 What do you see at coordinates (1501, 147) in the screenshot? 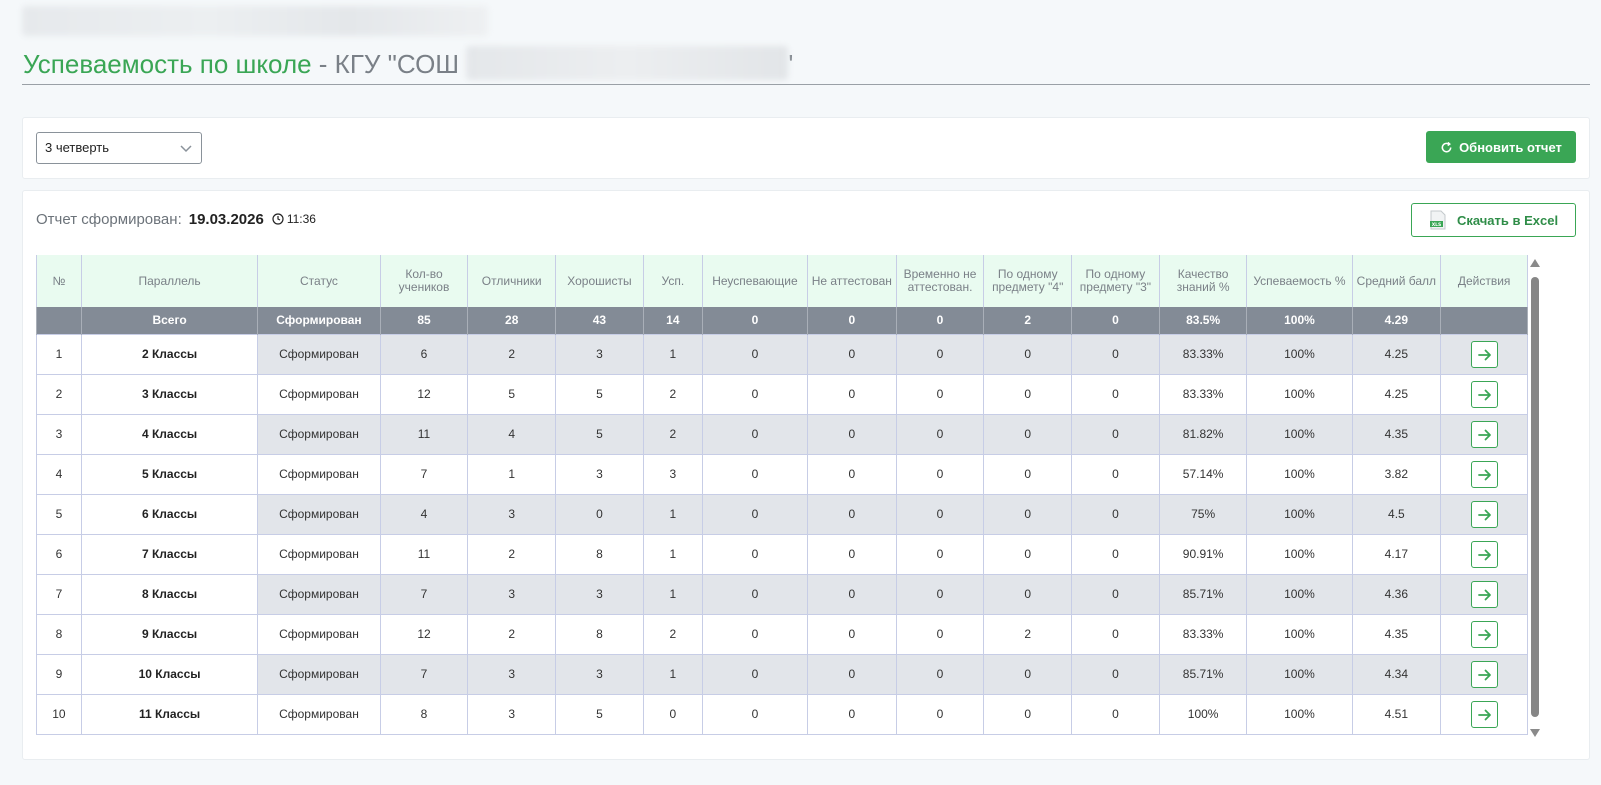
I see `refresh-report-button: Обновить отчет` at bounding box center [1501, 147].